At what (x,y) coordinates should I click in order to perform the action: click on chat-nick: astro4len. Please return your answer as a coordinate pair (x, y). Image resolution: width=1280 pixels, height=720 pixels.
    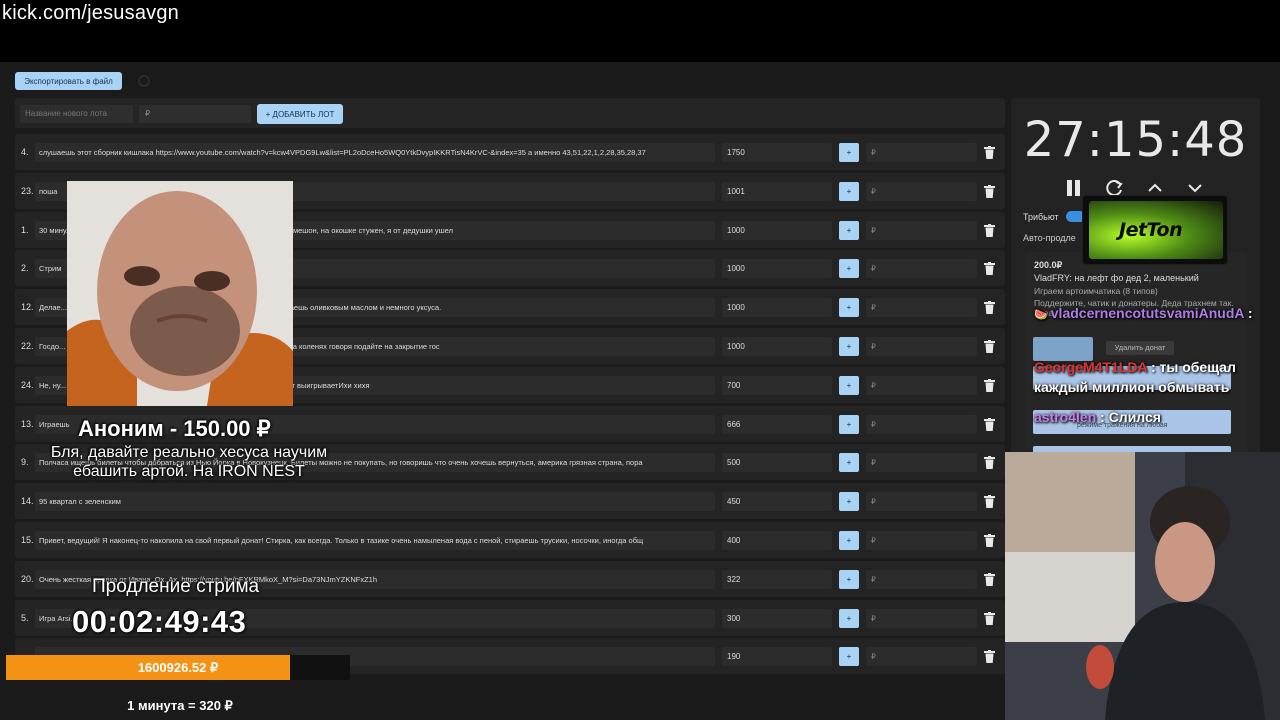
    Looking at the image, I should click on (1065, 417).